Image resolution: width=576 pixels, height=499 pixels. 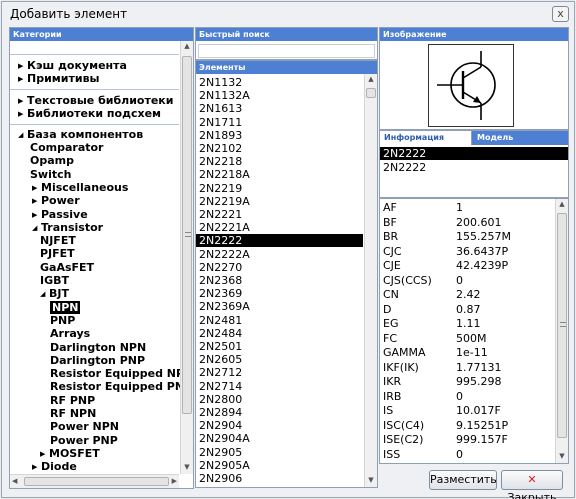 What do you see at coordinates (94, 174) in the screenshot?
I see `category-tree-item: Switch` at bounding box center [94, 174].